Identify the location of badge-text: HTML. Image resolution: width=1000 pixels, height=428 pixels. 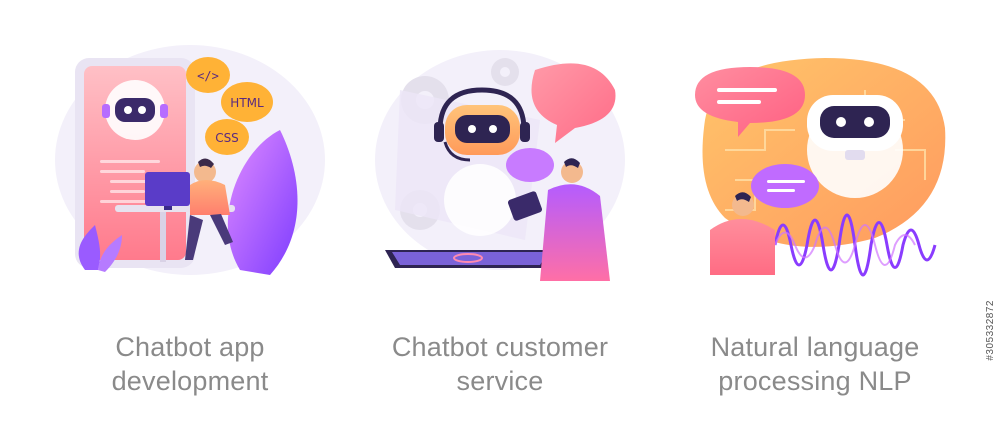
(247, 103).